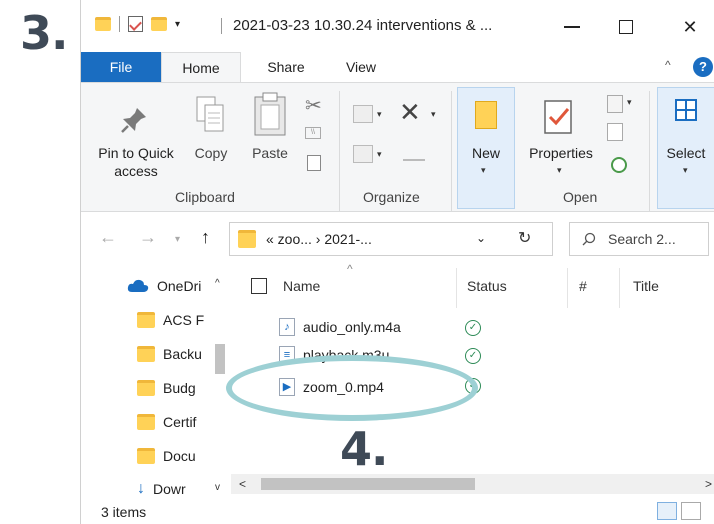 This screenshot has height=524, width=714. I want to click on refresh-icon: ↻, so click(524, 238).